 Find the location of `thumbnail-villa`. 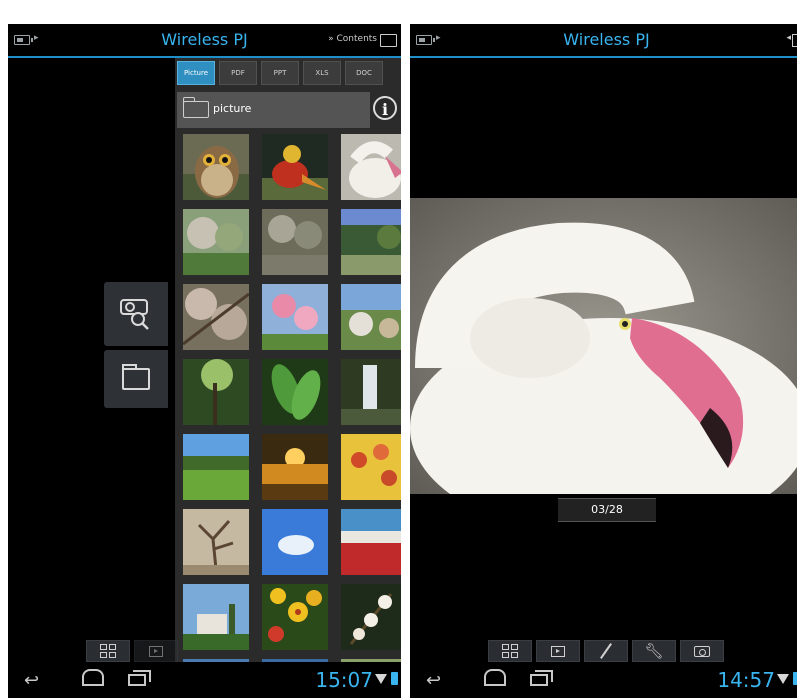

thumbnail-villa is located at coordinates (216, 617).